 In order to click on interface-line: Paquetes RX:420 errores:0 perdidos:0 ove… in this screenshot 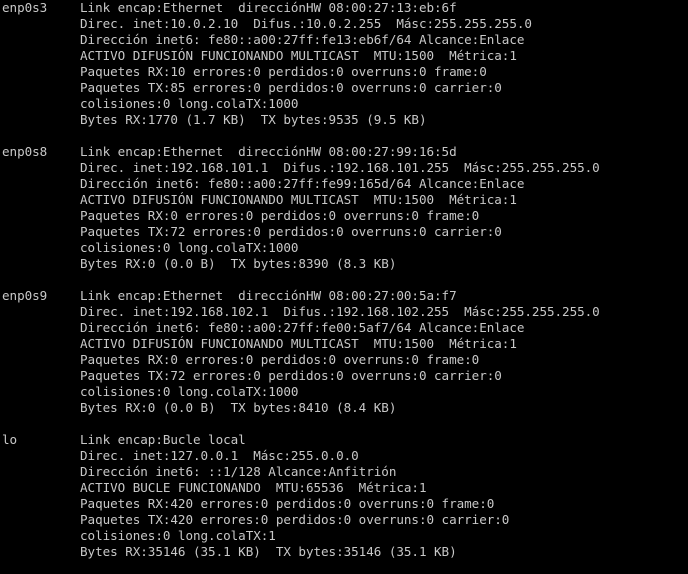, I will do `click(345, 504)`.